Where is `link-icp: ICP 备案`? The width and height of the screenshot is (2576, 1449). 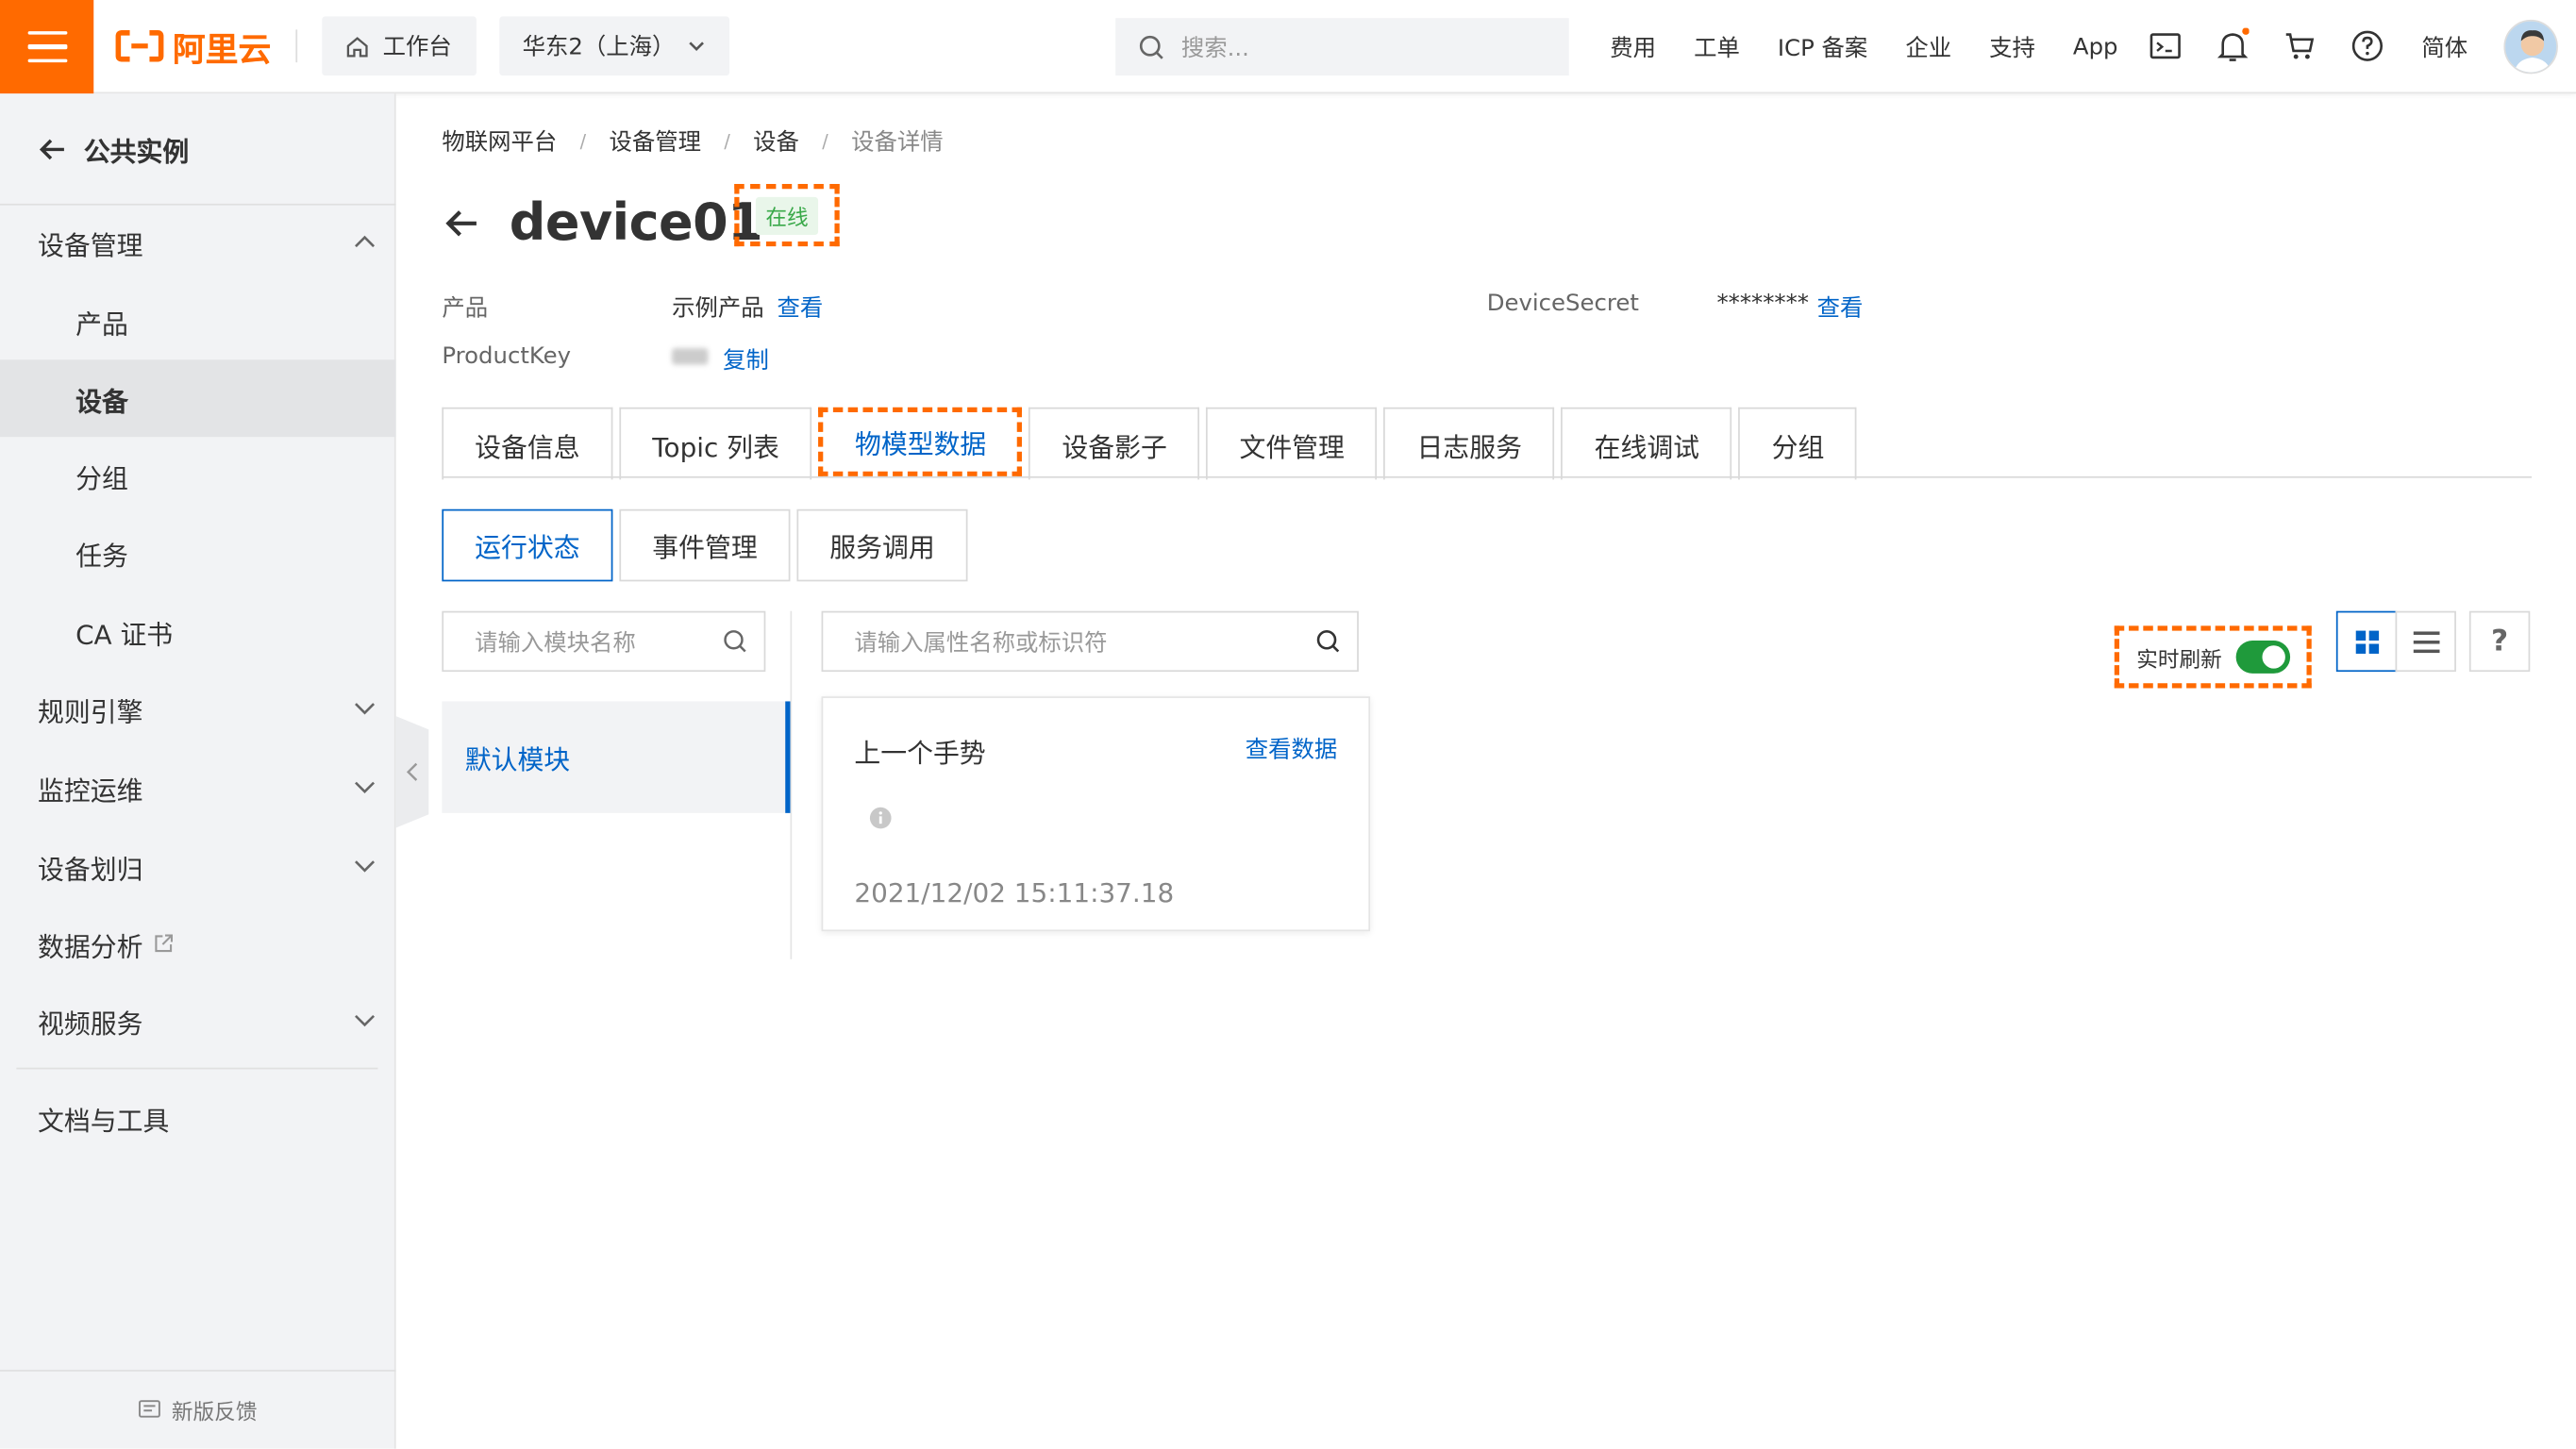 link-icp: ICP 备案 is located at coordinates (1822, 46).